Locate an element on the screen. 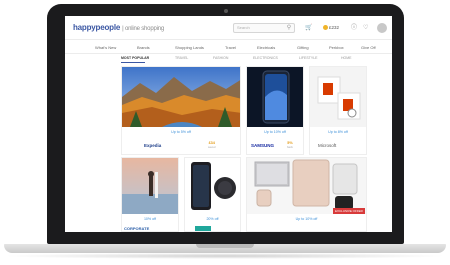  help-icon: ⓘ is located at coordinates (354, 28).